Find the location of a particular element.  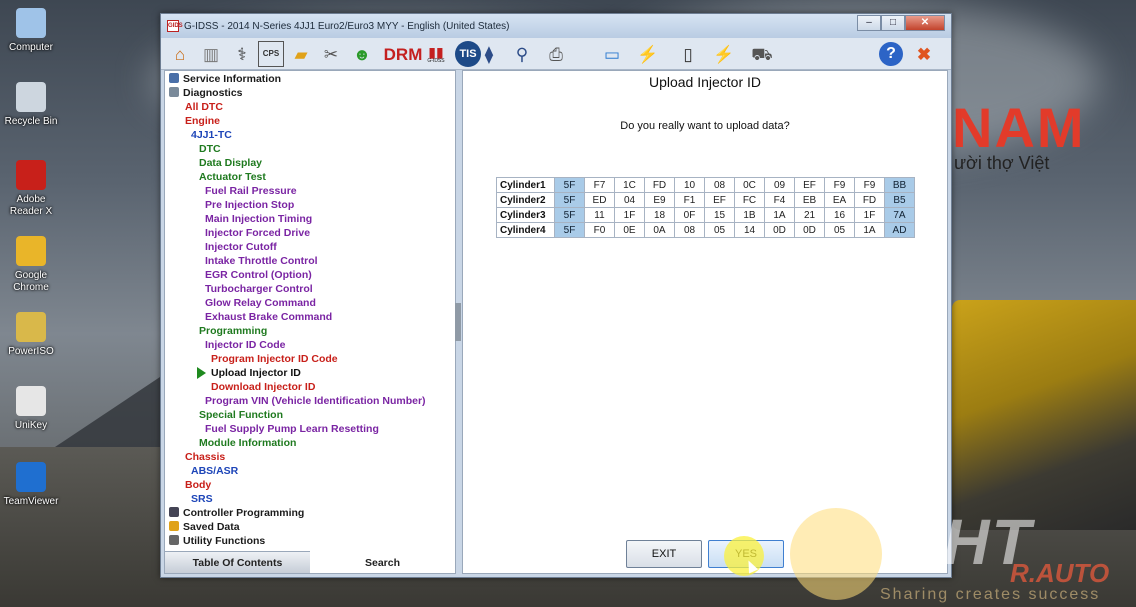

close-button: ✕ is located at coordinates (925, 23).